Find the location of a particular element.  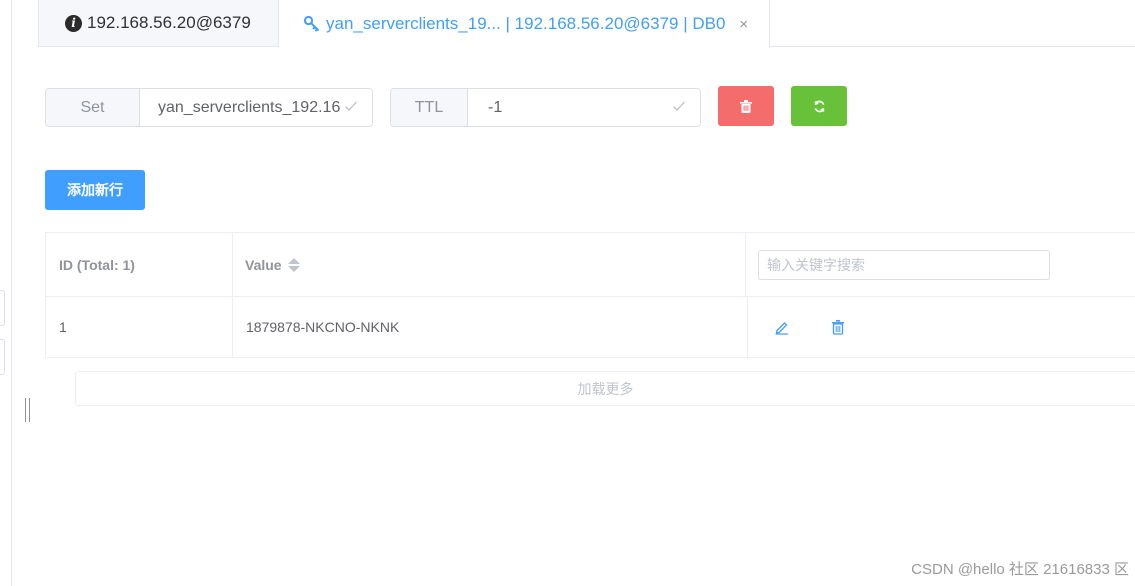

refresh-icon is located at coordinates (819, 106).